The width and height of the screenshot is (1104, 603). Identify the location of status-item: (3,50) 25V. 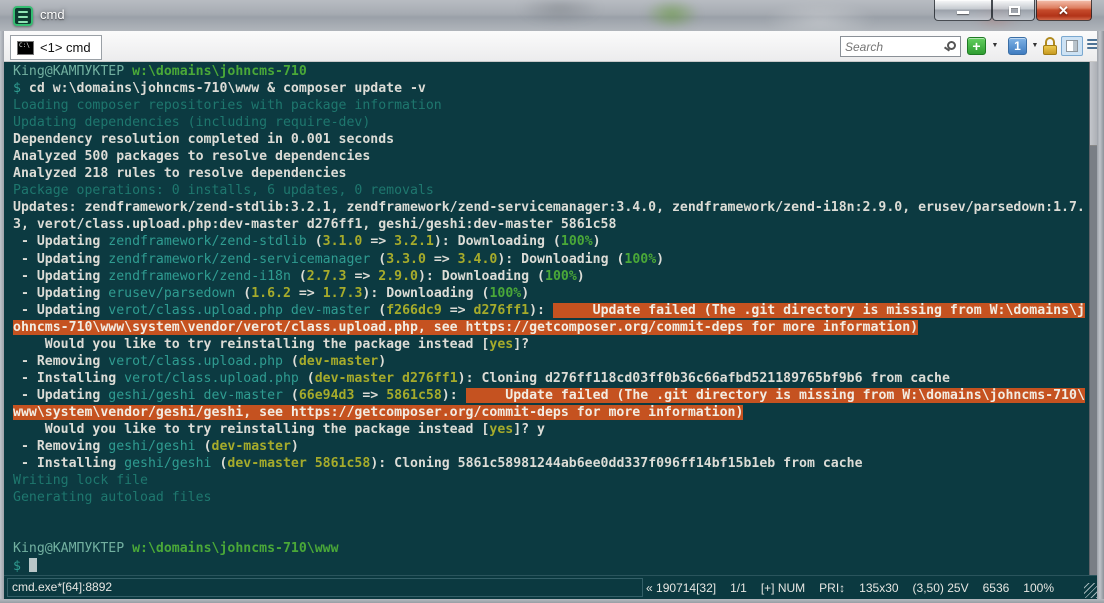
(940, 588).